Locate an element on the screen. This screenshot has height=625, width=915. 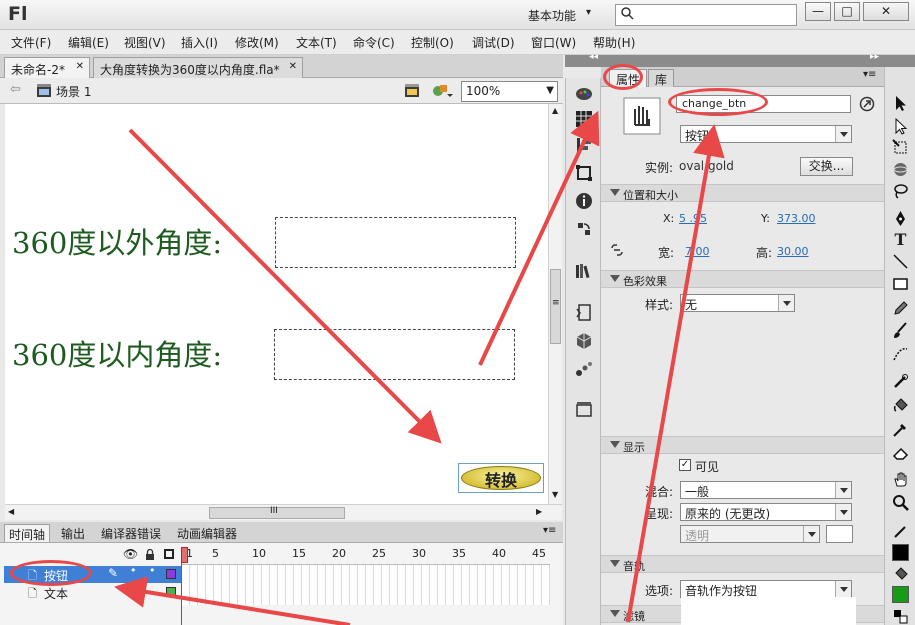
menu-debug: 调试(D) is located at coordinates (493, 42).